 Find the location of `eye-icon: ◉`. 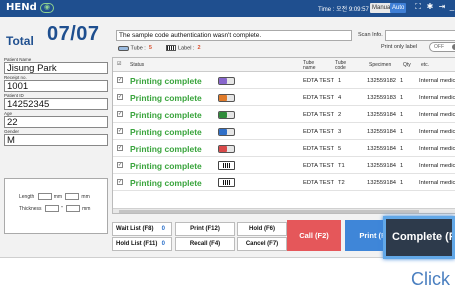

eye-icon: ◉ is located at coordinates (47, 8).